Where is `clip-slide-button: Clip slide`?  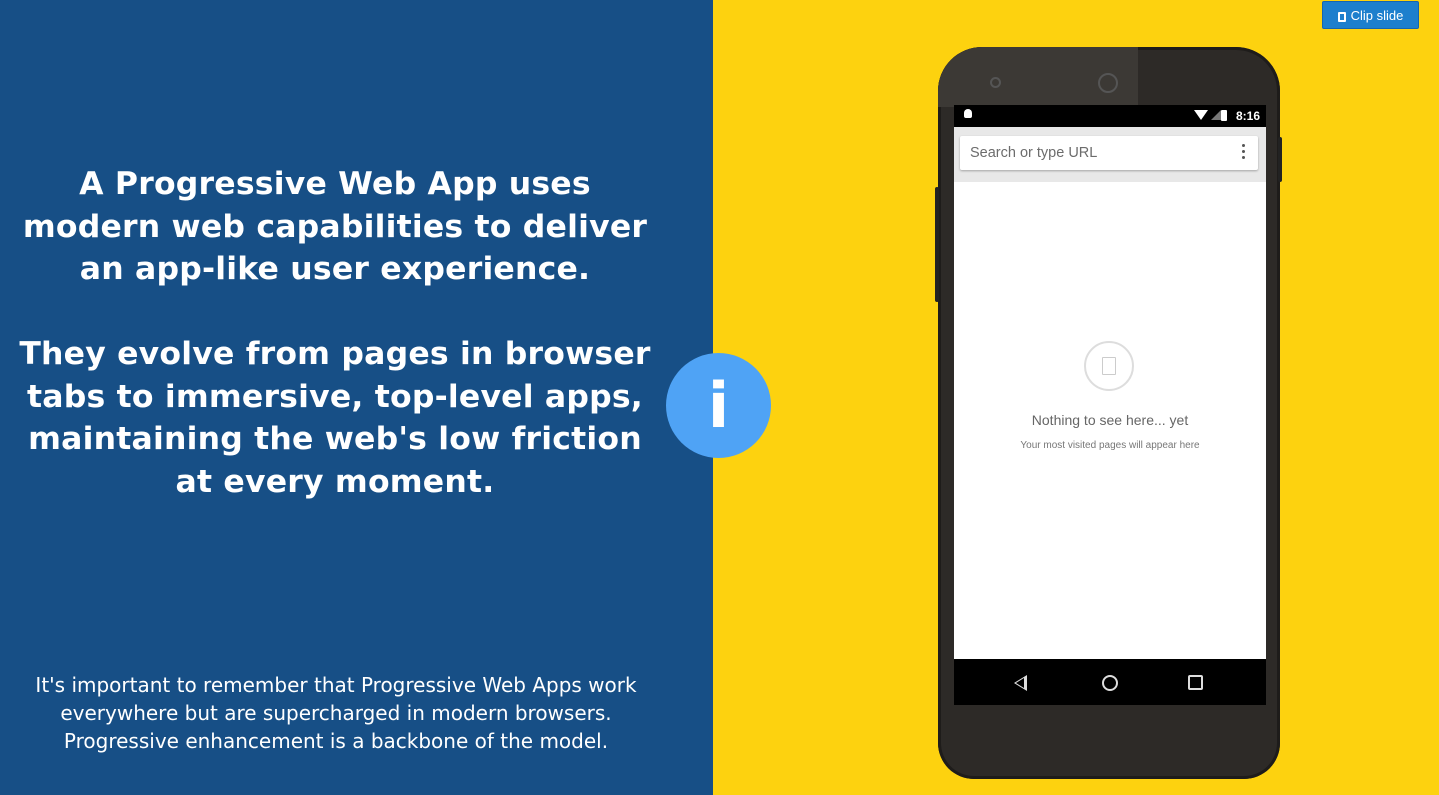 clip-slide-button: Clip slide is located at coordinates (1370, 15).